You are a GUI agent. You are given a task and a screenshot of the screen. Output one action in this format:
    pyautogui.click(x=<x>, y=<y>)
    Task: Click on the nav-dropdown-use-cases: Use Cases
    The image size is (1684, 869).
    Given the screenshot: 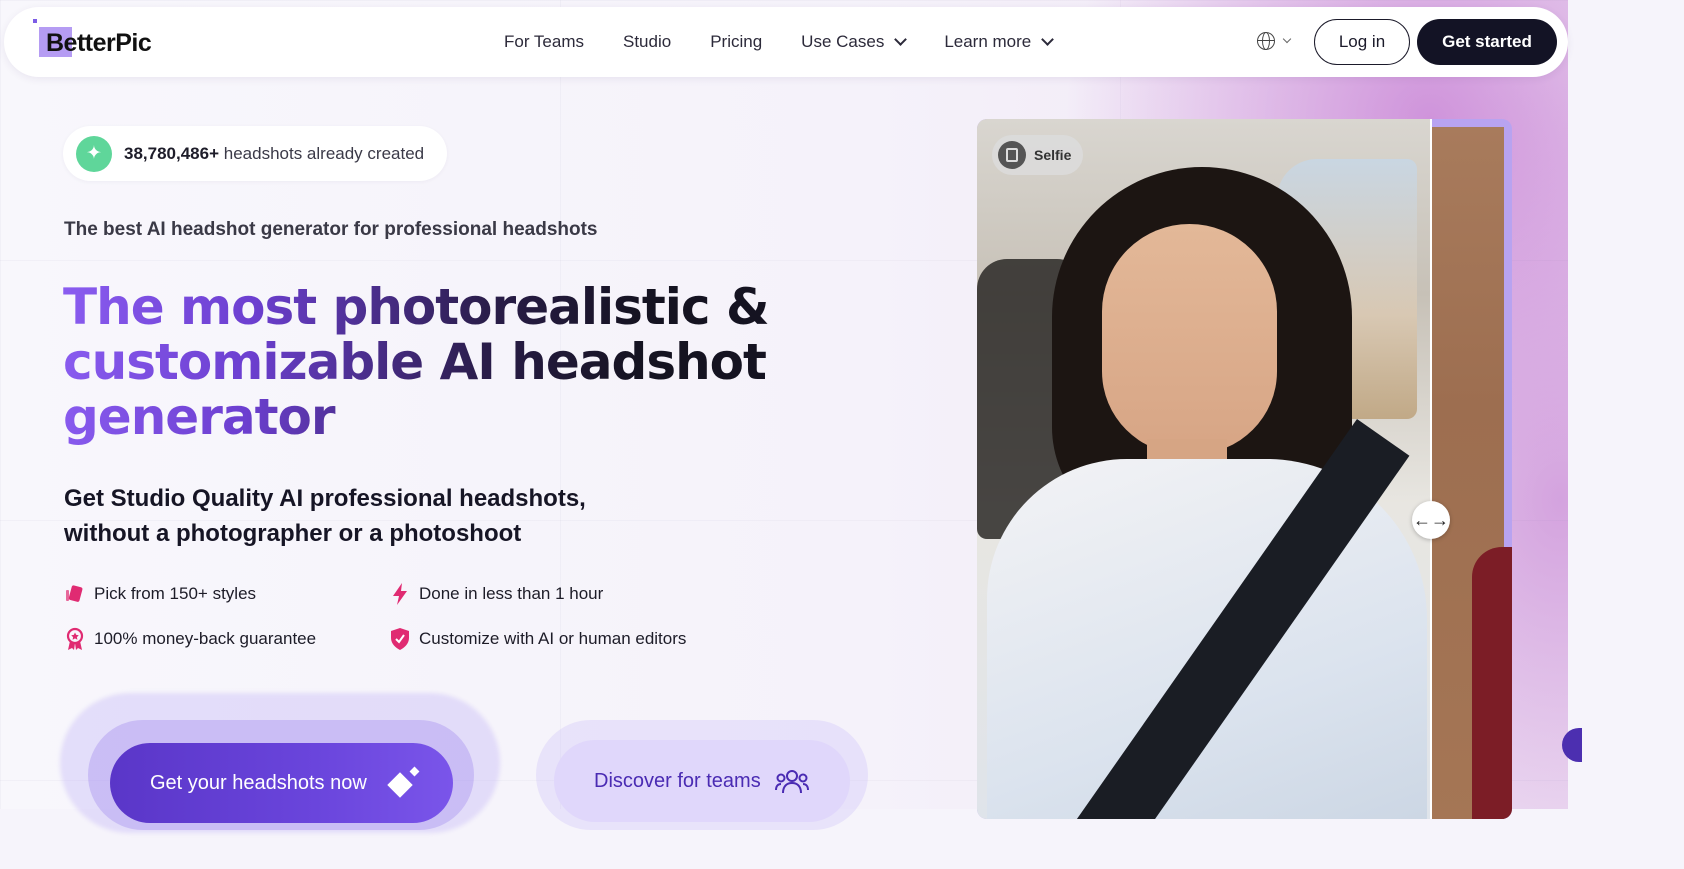 What is the action you would take?
    pyautogui.click(x=854, y=42)
    